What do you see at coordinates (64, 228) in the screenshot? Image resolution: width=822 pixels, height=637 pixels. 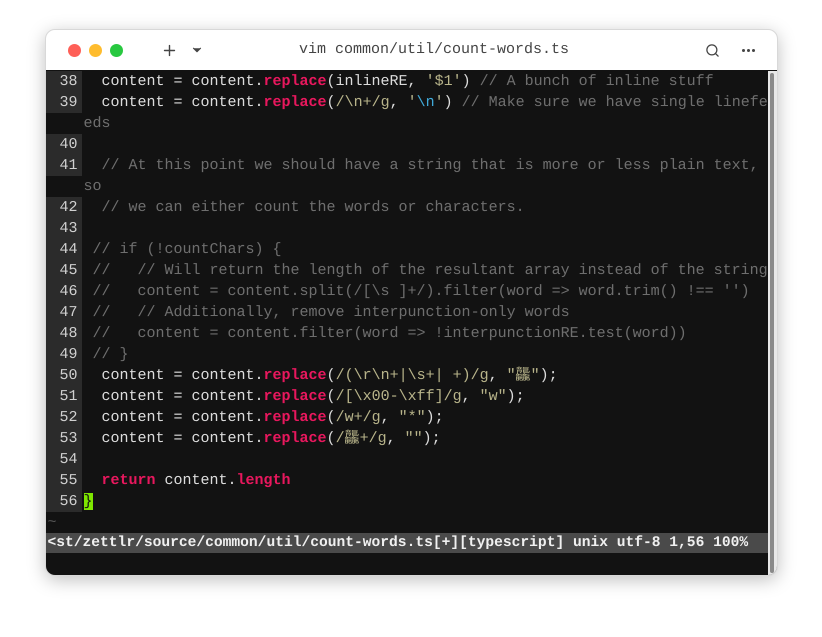 I see `line-number: 43` at bounding box center [64, 228].